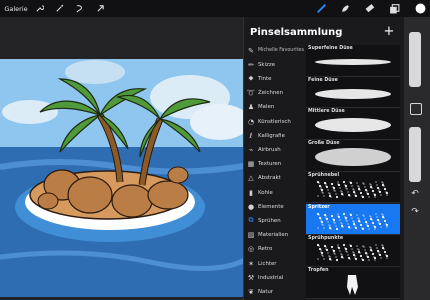 Image resolution: width=430 pixels, height=300 pixels. What do you see at coordinates (266, 107) in the screenshot?
I see `category-label: Malen` at bounding box center [266, 107].